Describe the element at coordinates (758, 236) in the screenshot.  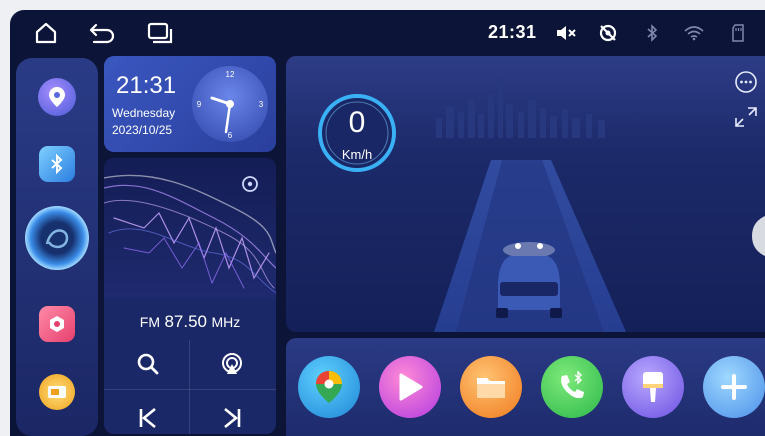
I see `side-panel-handle` at that location.